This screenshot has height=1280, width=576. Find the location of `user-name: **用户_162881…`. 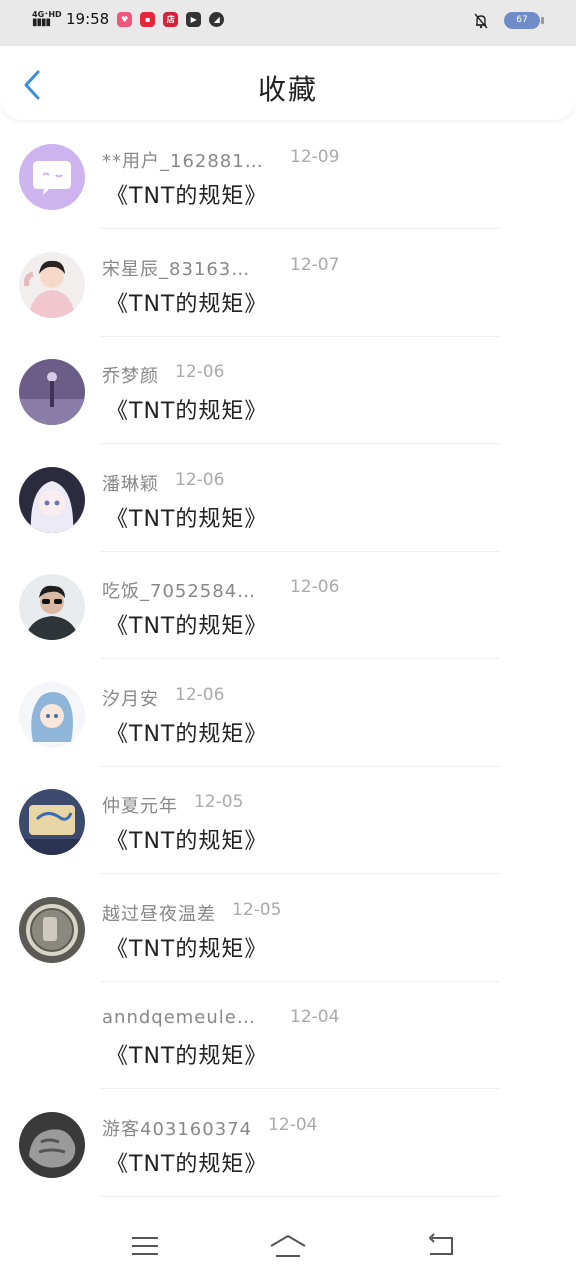

user-name: **用户_162881… is located at coordinates (183, 161).